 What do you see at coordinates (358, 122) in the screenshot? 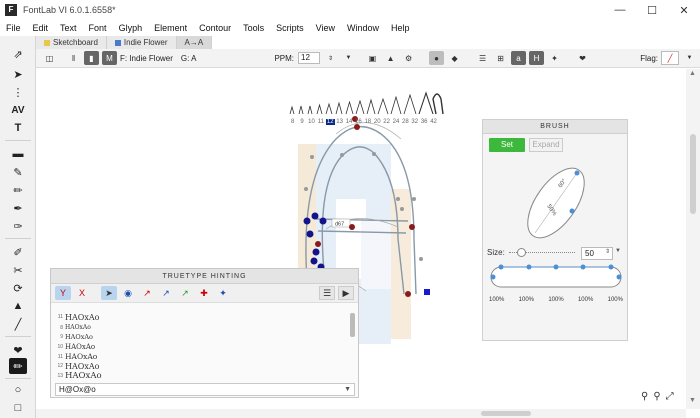
I see `waterfall-size: 16` at bounding box center [358, 122].